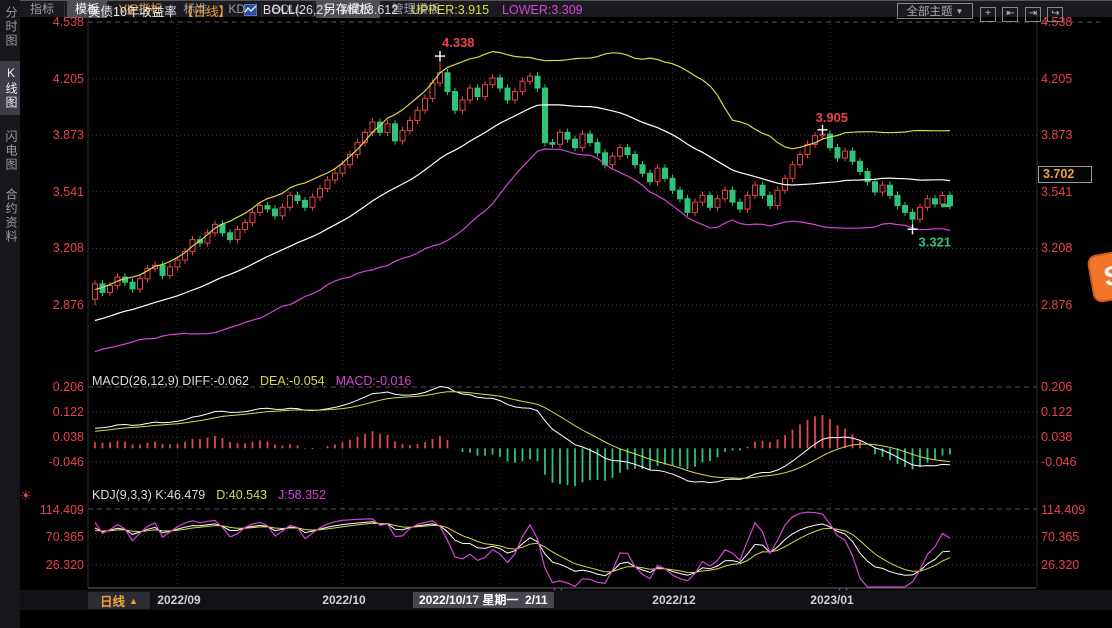 The image size is (1112, 628). What do you see at coordinates (959, 11) in the screenshot?
I see `chevron-down-icon: ▼` at bounding box center [959, 11].